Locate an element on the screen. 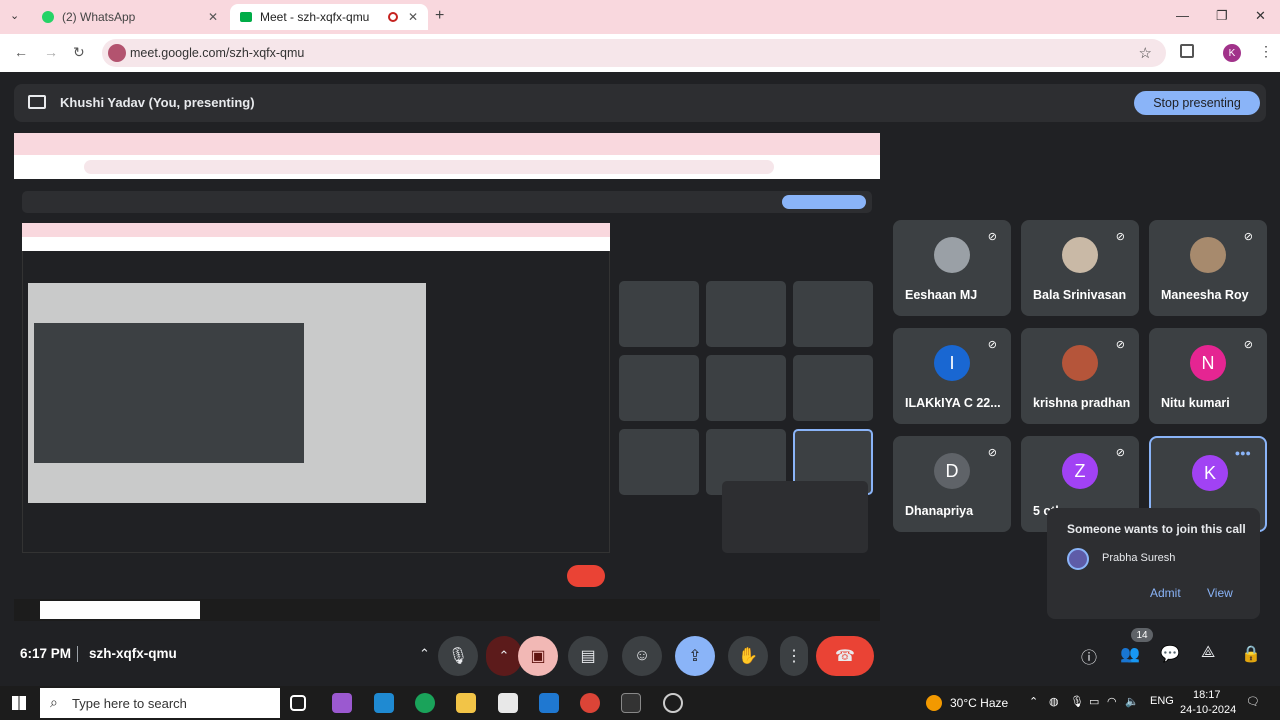 Image resolution: width=1280 pixels, height=720 pixels. view-button: View is located at coordinates (1220, 593).